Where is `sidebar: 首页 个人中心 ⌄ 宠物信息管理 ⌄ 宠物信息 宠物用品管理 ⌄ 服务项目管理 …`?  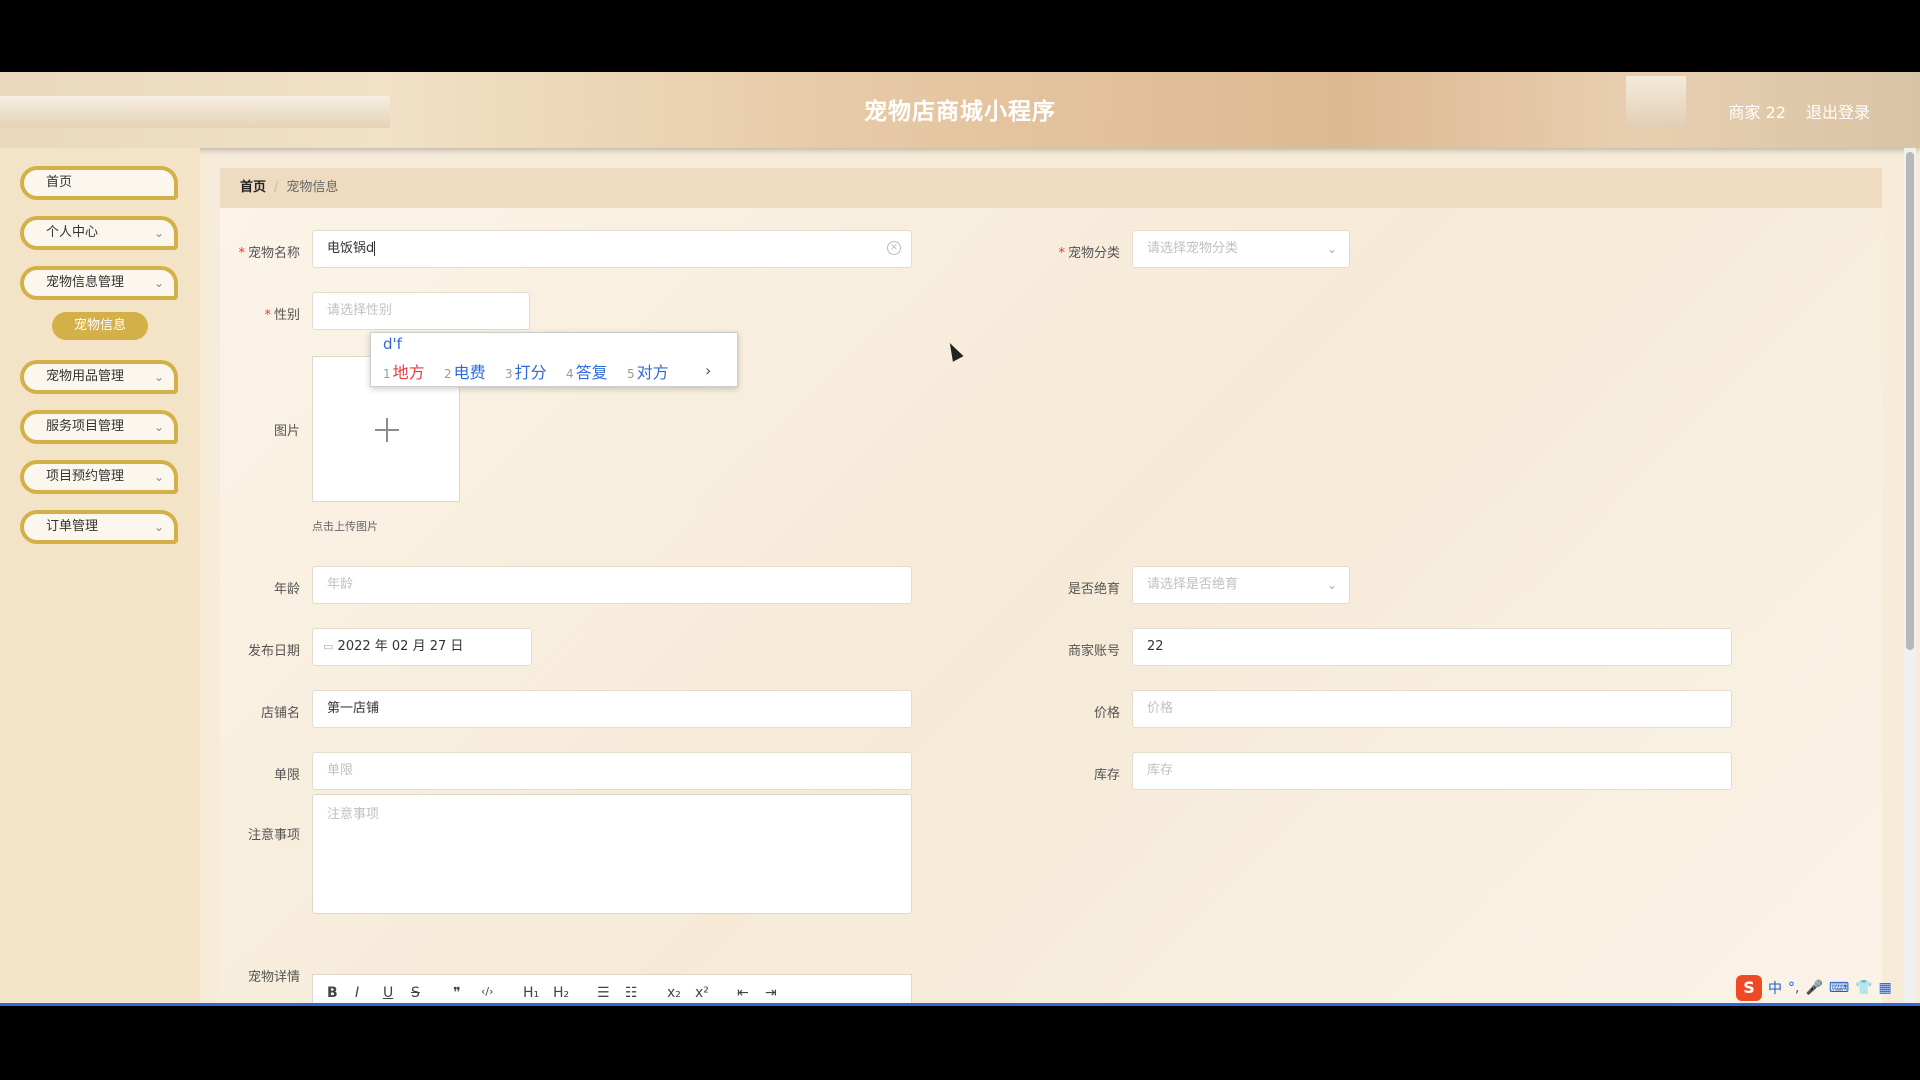
sidebar: 首页 个人中心 ⌄ 宠物信息管理 ⌄ 宠物信息 宠物用品管理 ⌄ 服务项目管理 … is located at coordinates (100, 577).